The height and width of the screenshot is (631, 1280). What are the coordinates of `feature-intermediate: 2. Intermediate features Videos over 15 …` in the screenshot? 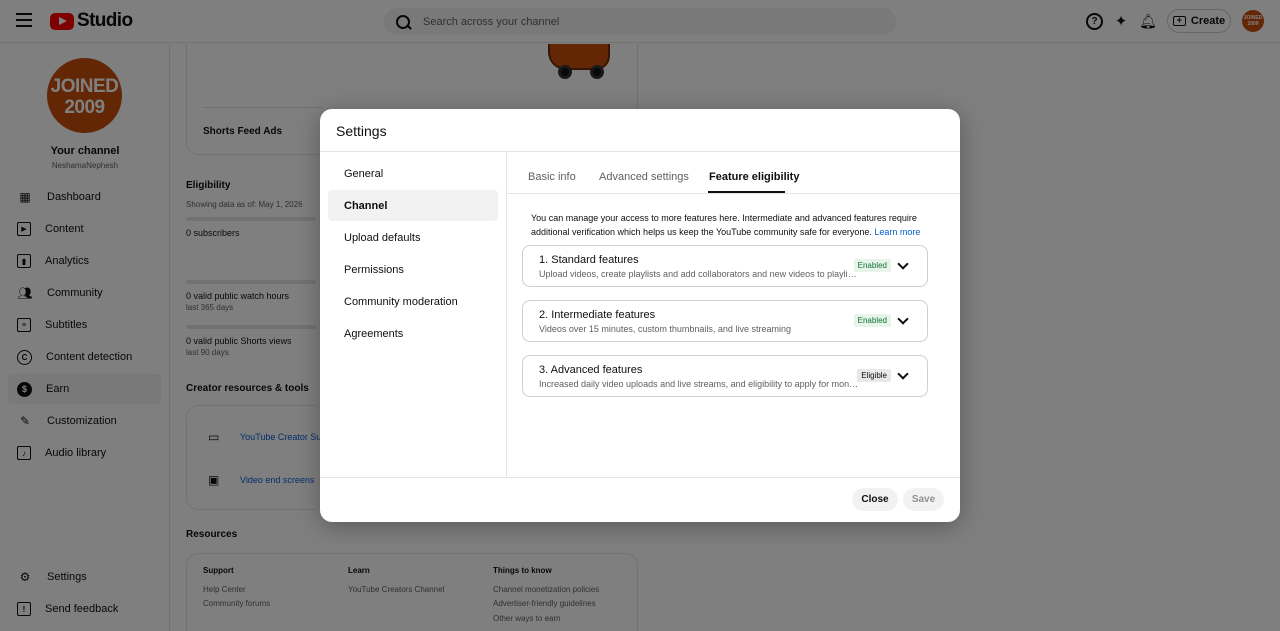 It's located at (725, 321).